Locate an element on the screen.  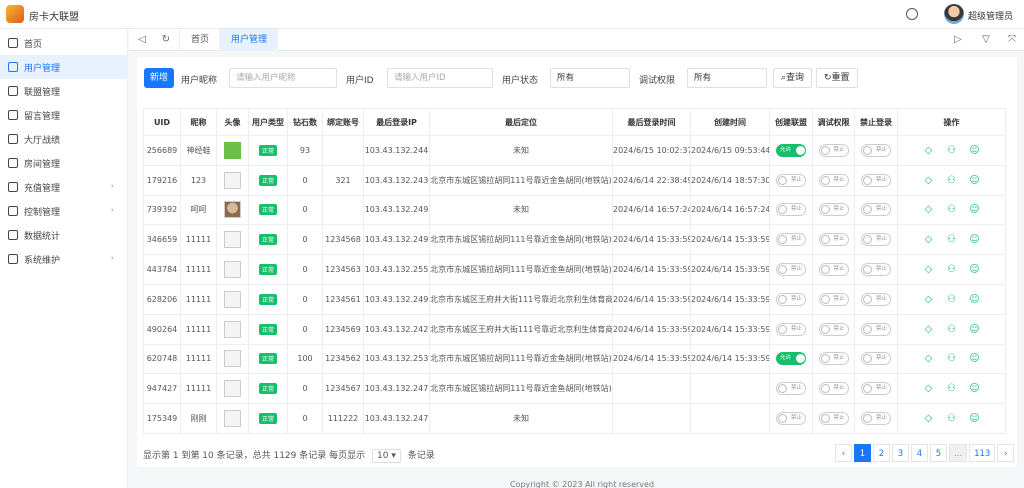
tabs-scroll-left-icon: ◁ is located at coordinates (142, 40).